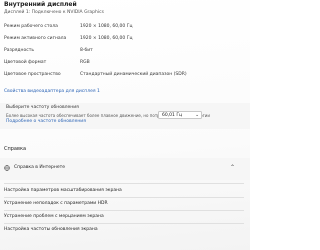 The image size is (320, 250). I want to click on help-link-refresh-rate: Настройка частоты обновления экрана, so click(125, 229).